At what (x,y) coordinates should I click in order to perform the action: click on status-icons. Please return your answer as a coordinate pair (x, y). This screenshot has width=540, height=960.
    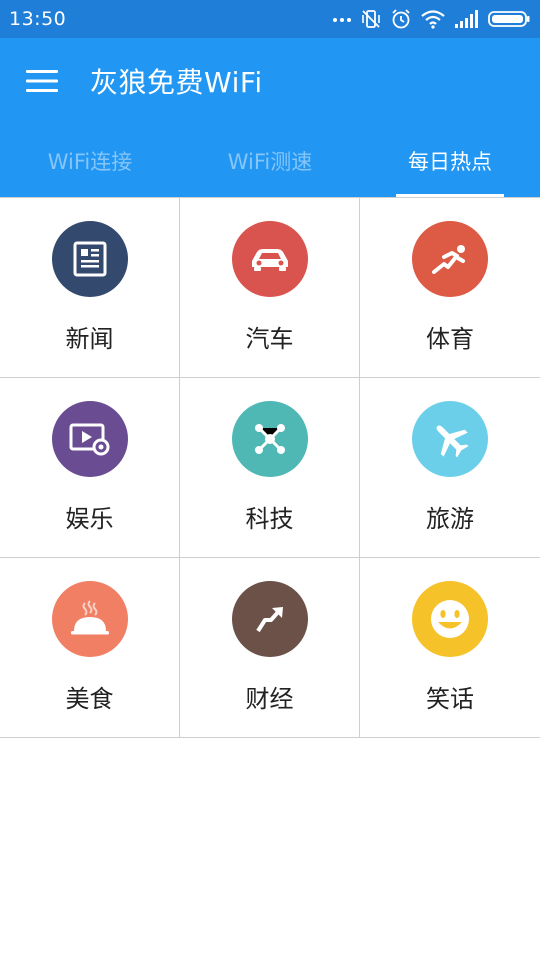
    Looking at the image, I should click on (431, 19).